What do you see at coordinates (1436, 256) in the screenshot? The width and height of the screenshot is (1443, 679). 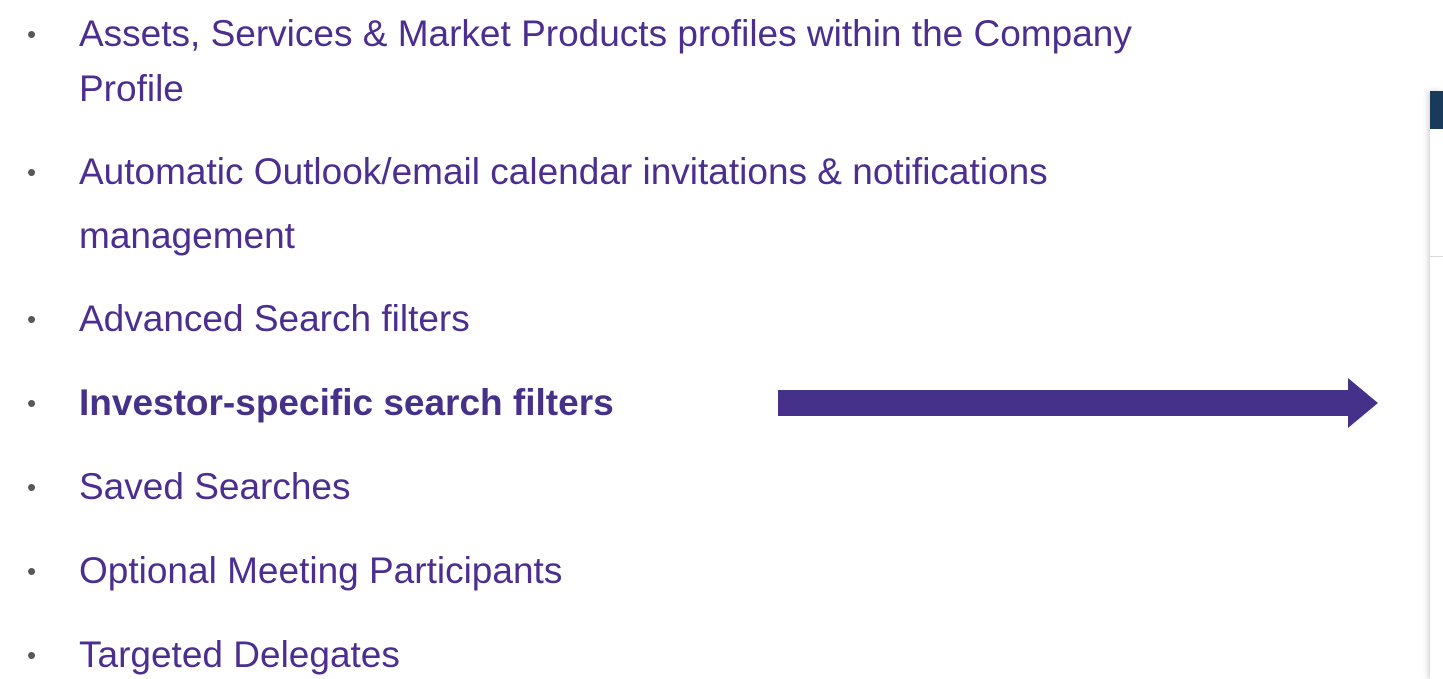 I see `side-panel-divider` at bounding box center [1436, 256].